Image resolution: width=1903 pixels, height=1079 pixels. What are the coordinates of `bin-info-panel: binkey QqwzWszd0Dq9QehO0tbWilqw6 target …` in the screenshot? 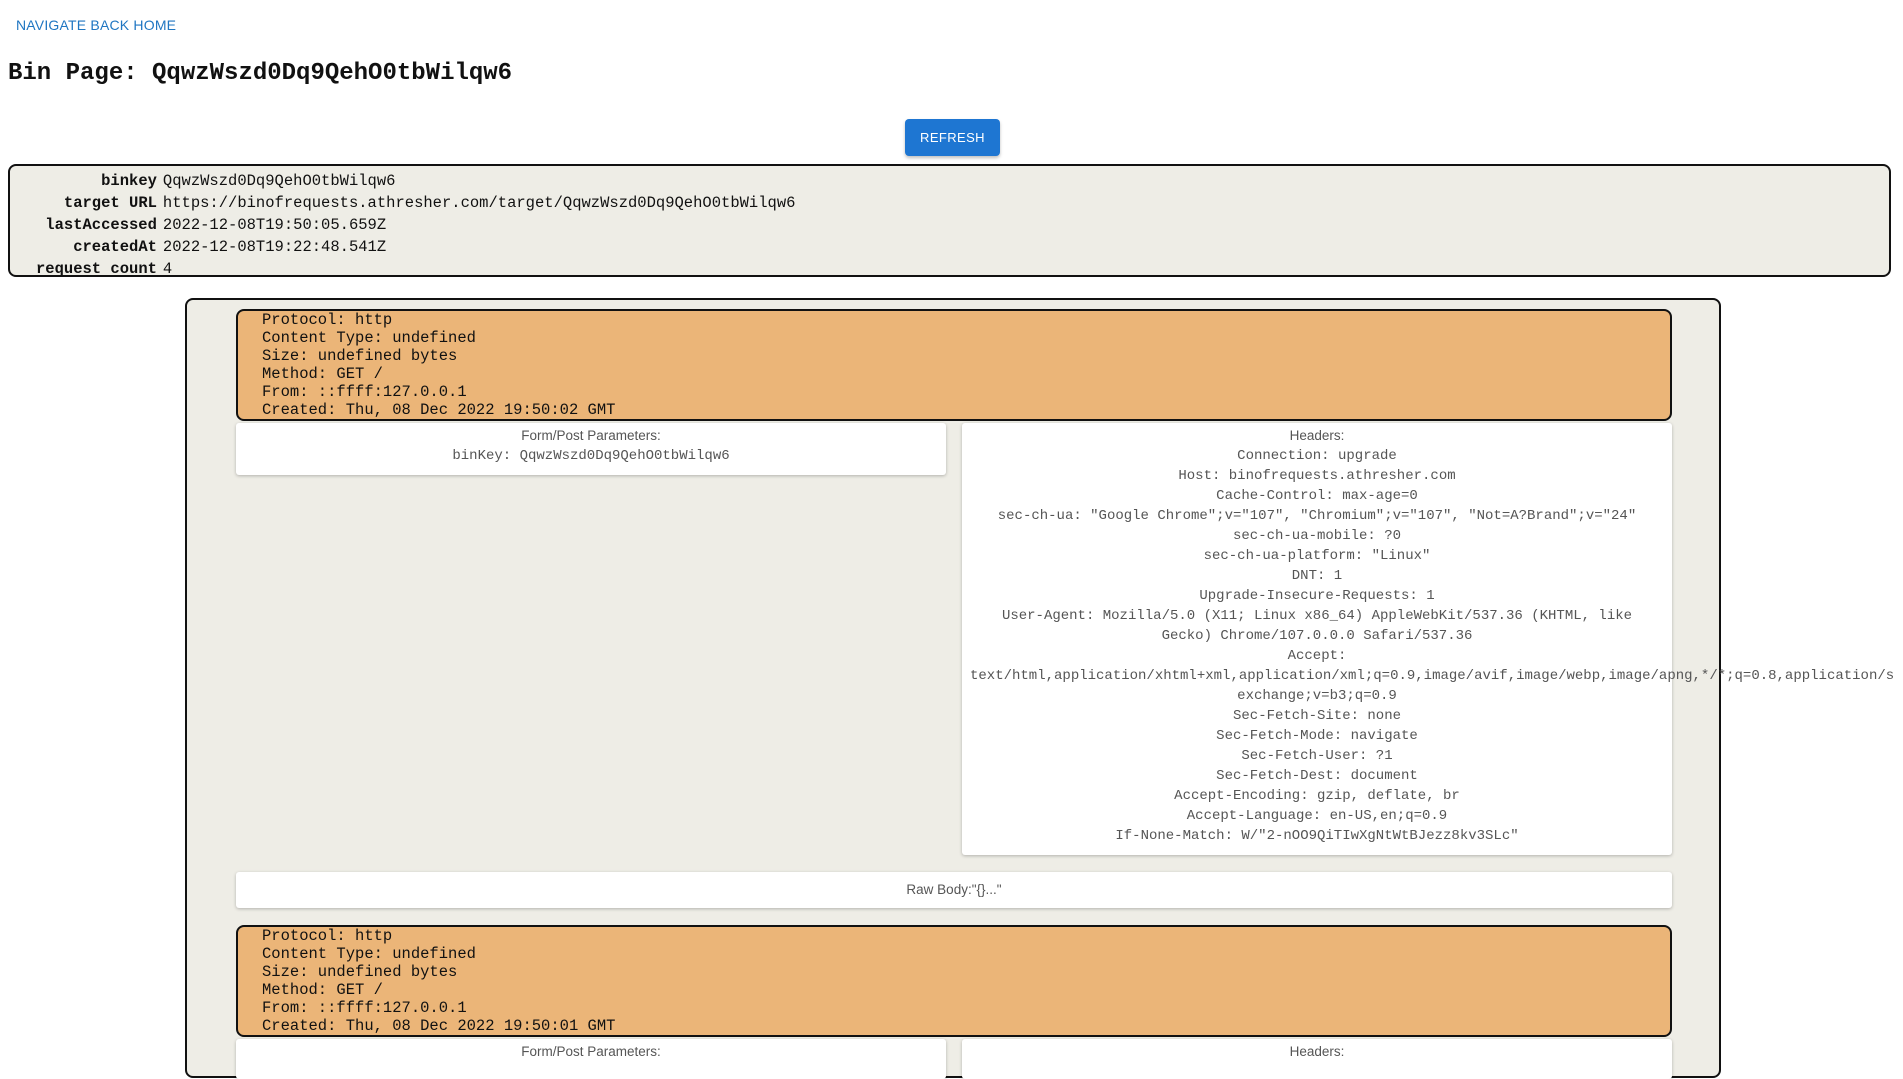 It's located at (949, 222).